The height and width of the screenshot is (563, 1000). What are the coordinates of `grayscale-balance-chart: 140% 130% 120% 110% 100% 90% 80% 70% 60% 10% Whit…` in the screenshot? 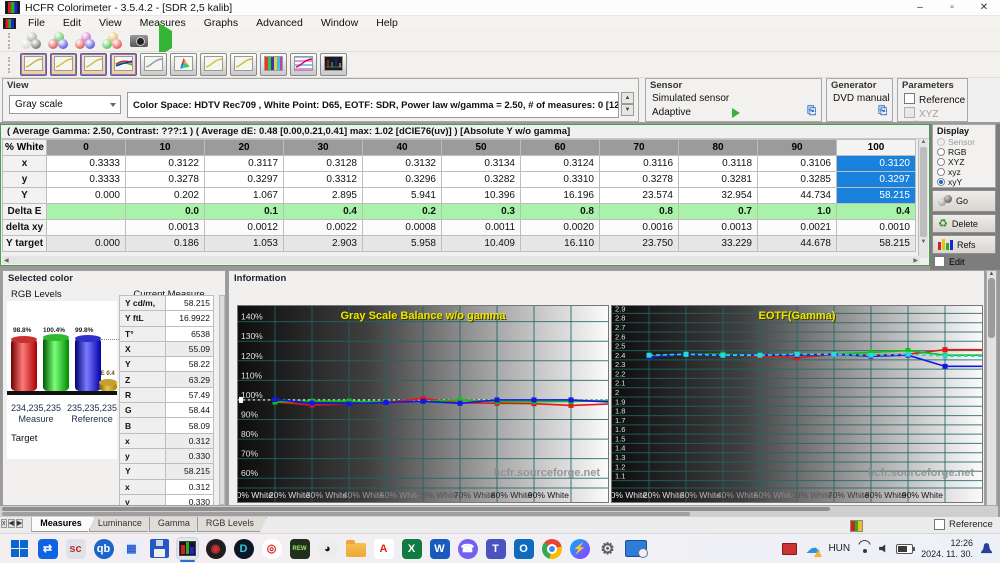 It's located at (423, 404).